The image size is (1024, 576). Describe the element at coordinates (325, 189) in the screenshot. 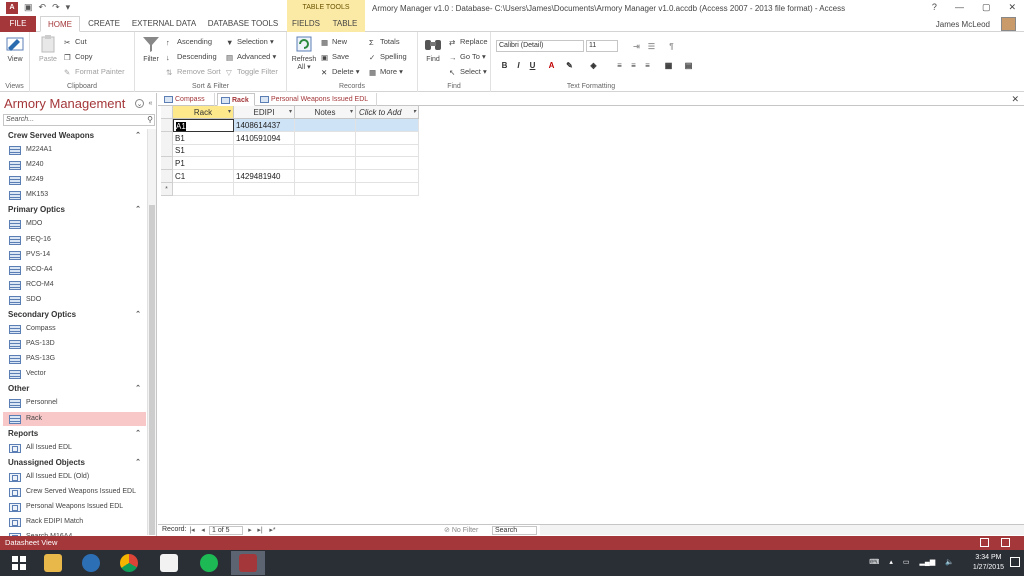

I see `new-record-cell` at that location.